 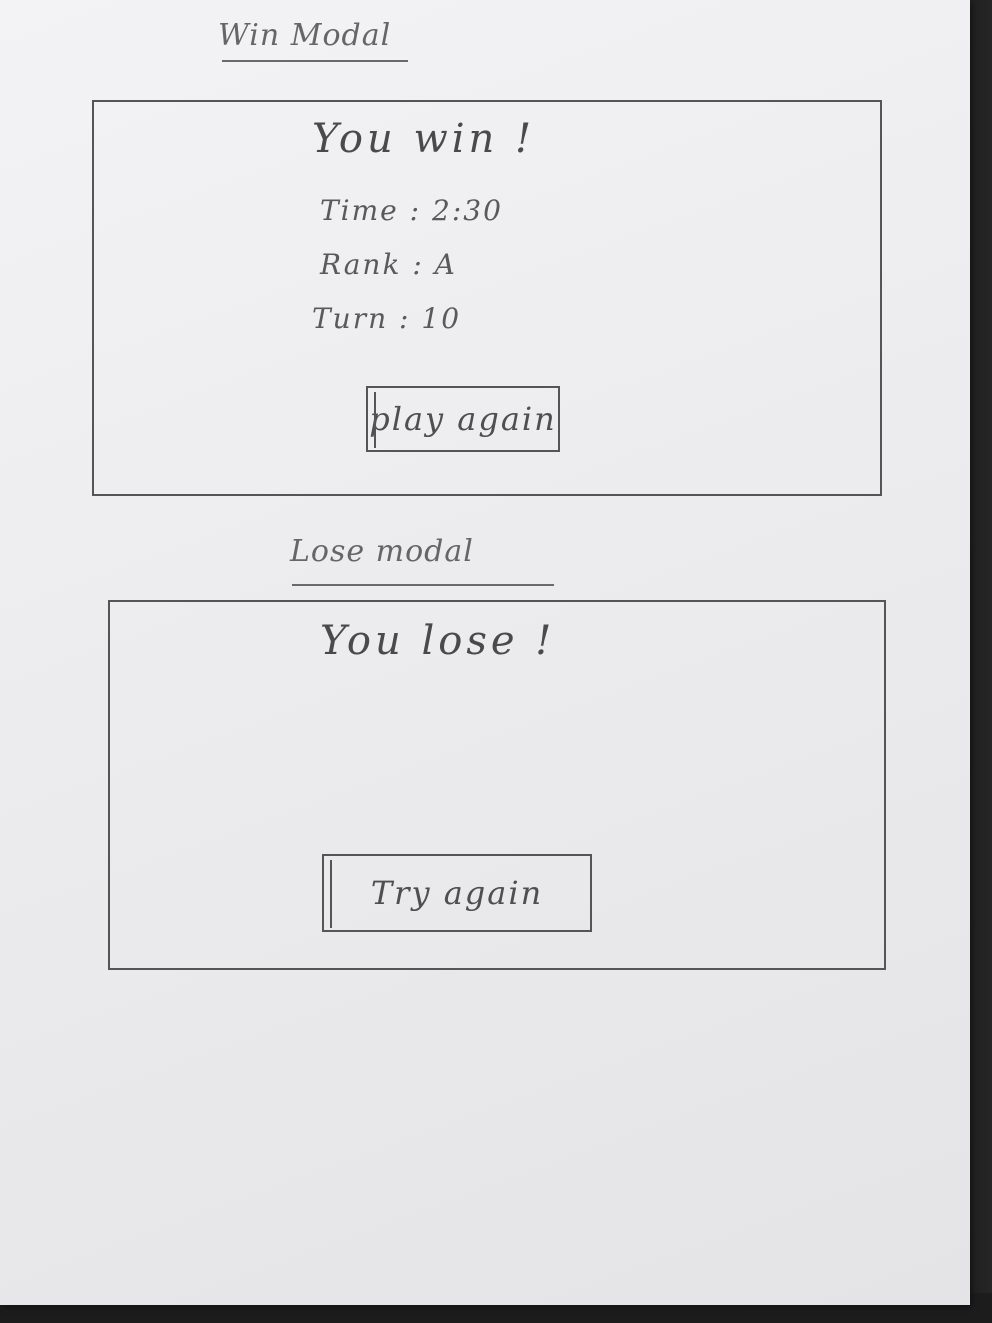 I want to click on stat-turn-label: Turn, so click(x=350, y=318).